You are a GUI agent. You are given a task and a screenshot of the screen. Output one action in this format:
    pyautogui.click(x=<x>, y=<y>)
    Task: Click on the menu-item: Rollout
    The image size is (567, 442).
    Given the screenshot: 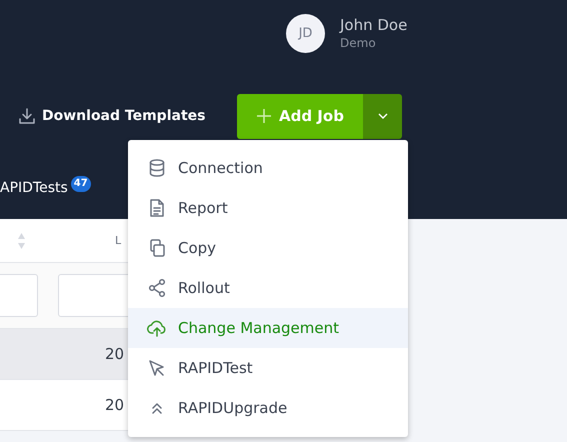 What is the action you would take?
    pyautogui.click(x=268, y=288)
    